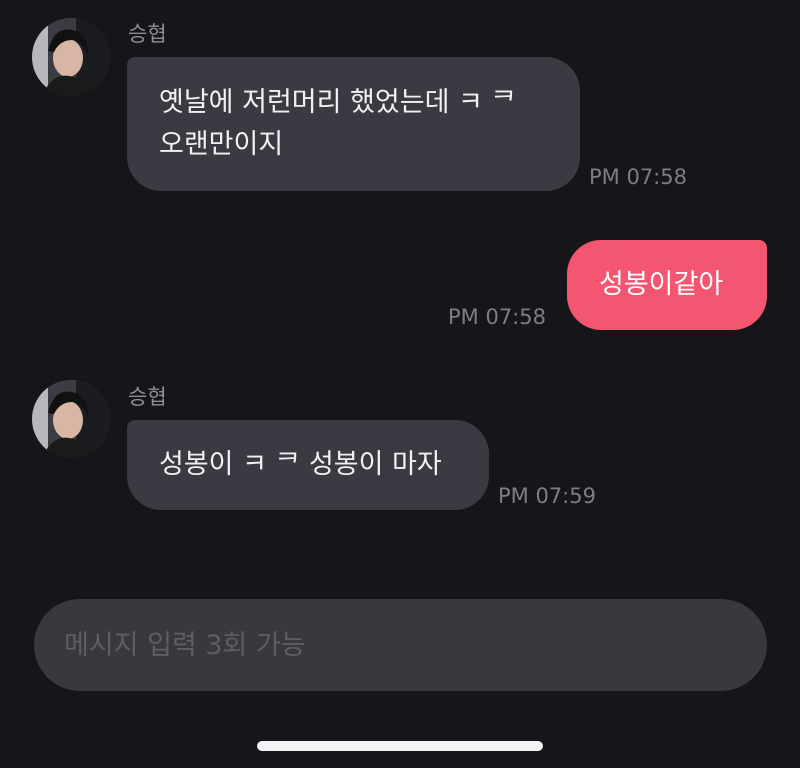  I want to click on message-bubble: 성봉이같아, so click(667, 285).